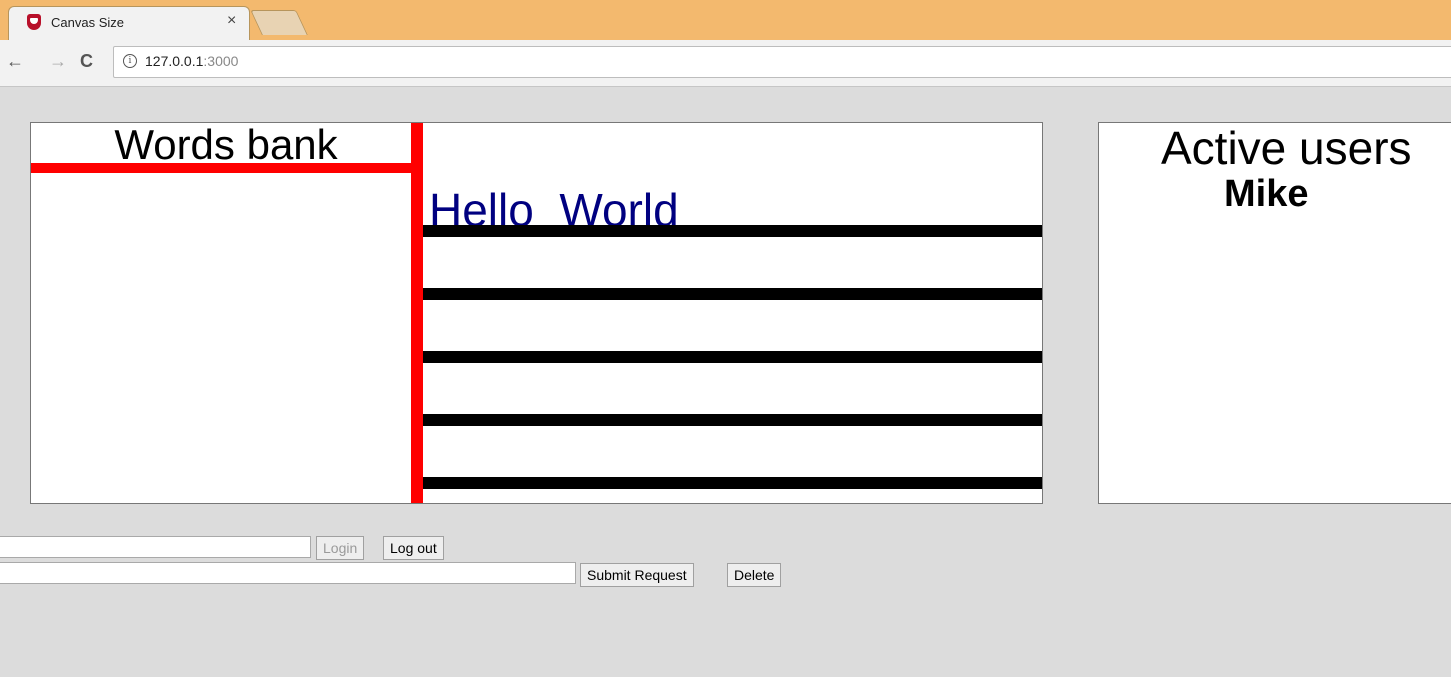 This screenshot has height=677, width=1451. I want to click on logout-button: Log out, so click(413, 548).